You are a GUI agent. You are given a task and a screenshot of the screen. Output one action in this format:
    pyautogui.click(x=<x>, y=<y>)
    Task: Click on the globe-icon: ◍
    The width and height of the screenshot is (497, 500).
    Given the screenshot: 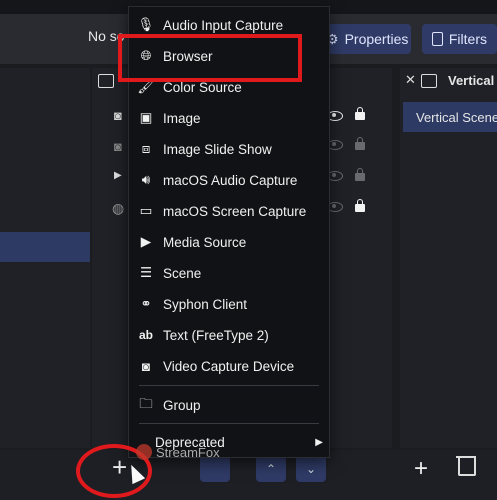 What is the action you would take?
    pyautogui.click(x=118, y=208)
    